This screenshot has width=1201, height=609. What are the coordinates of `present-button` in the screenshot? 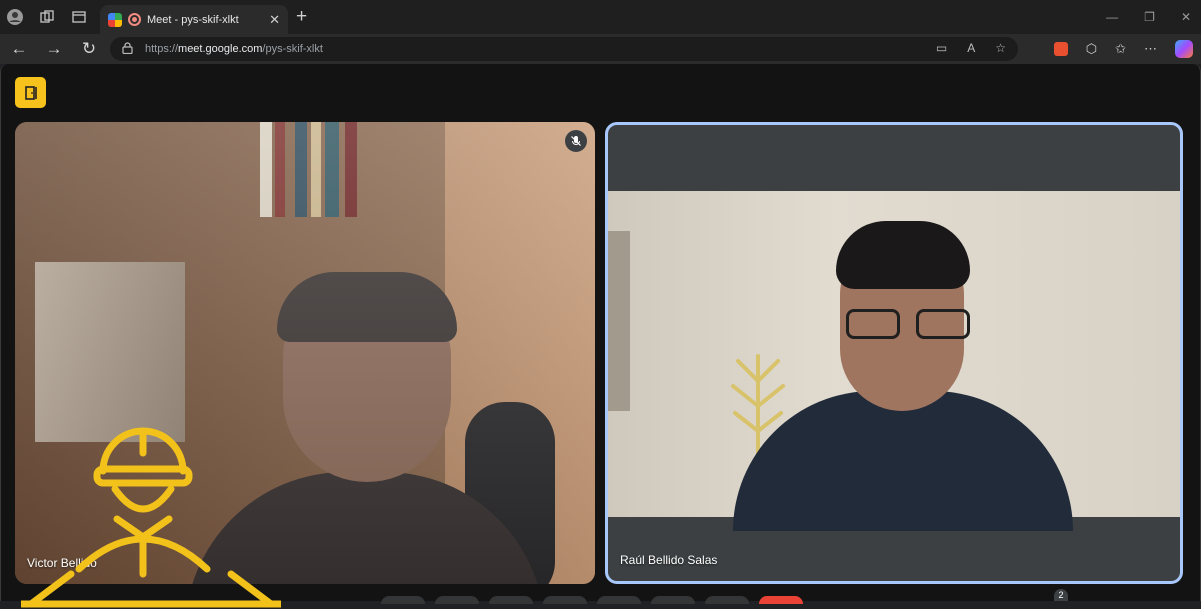 It's located at (619, 600).